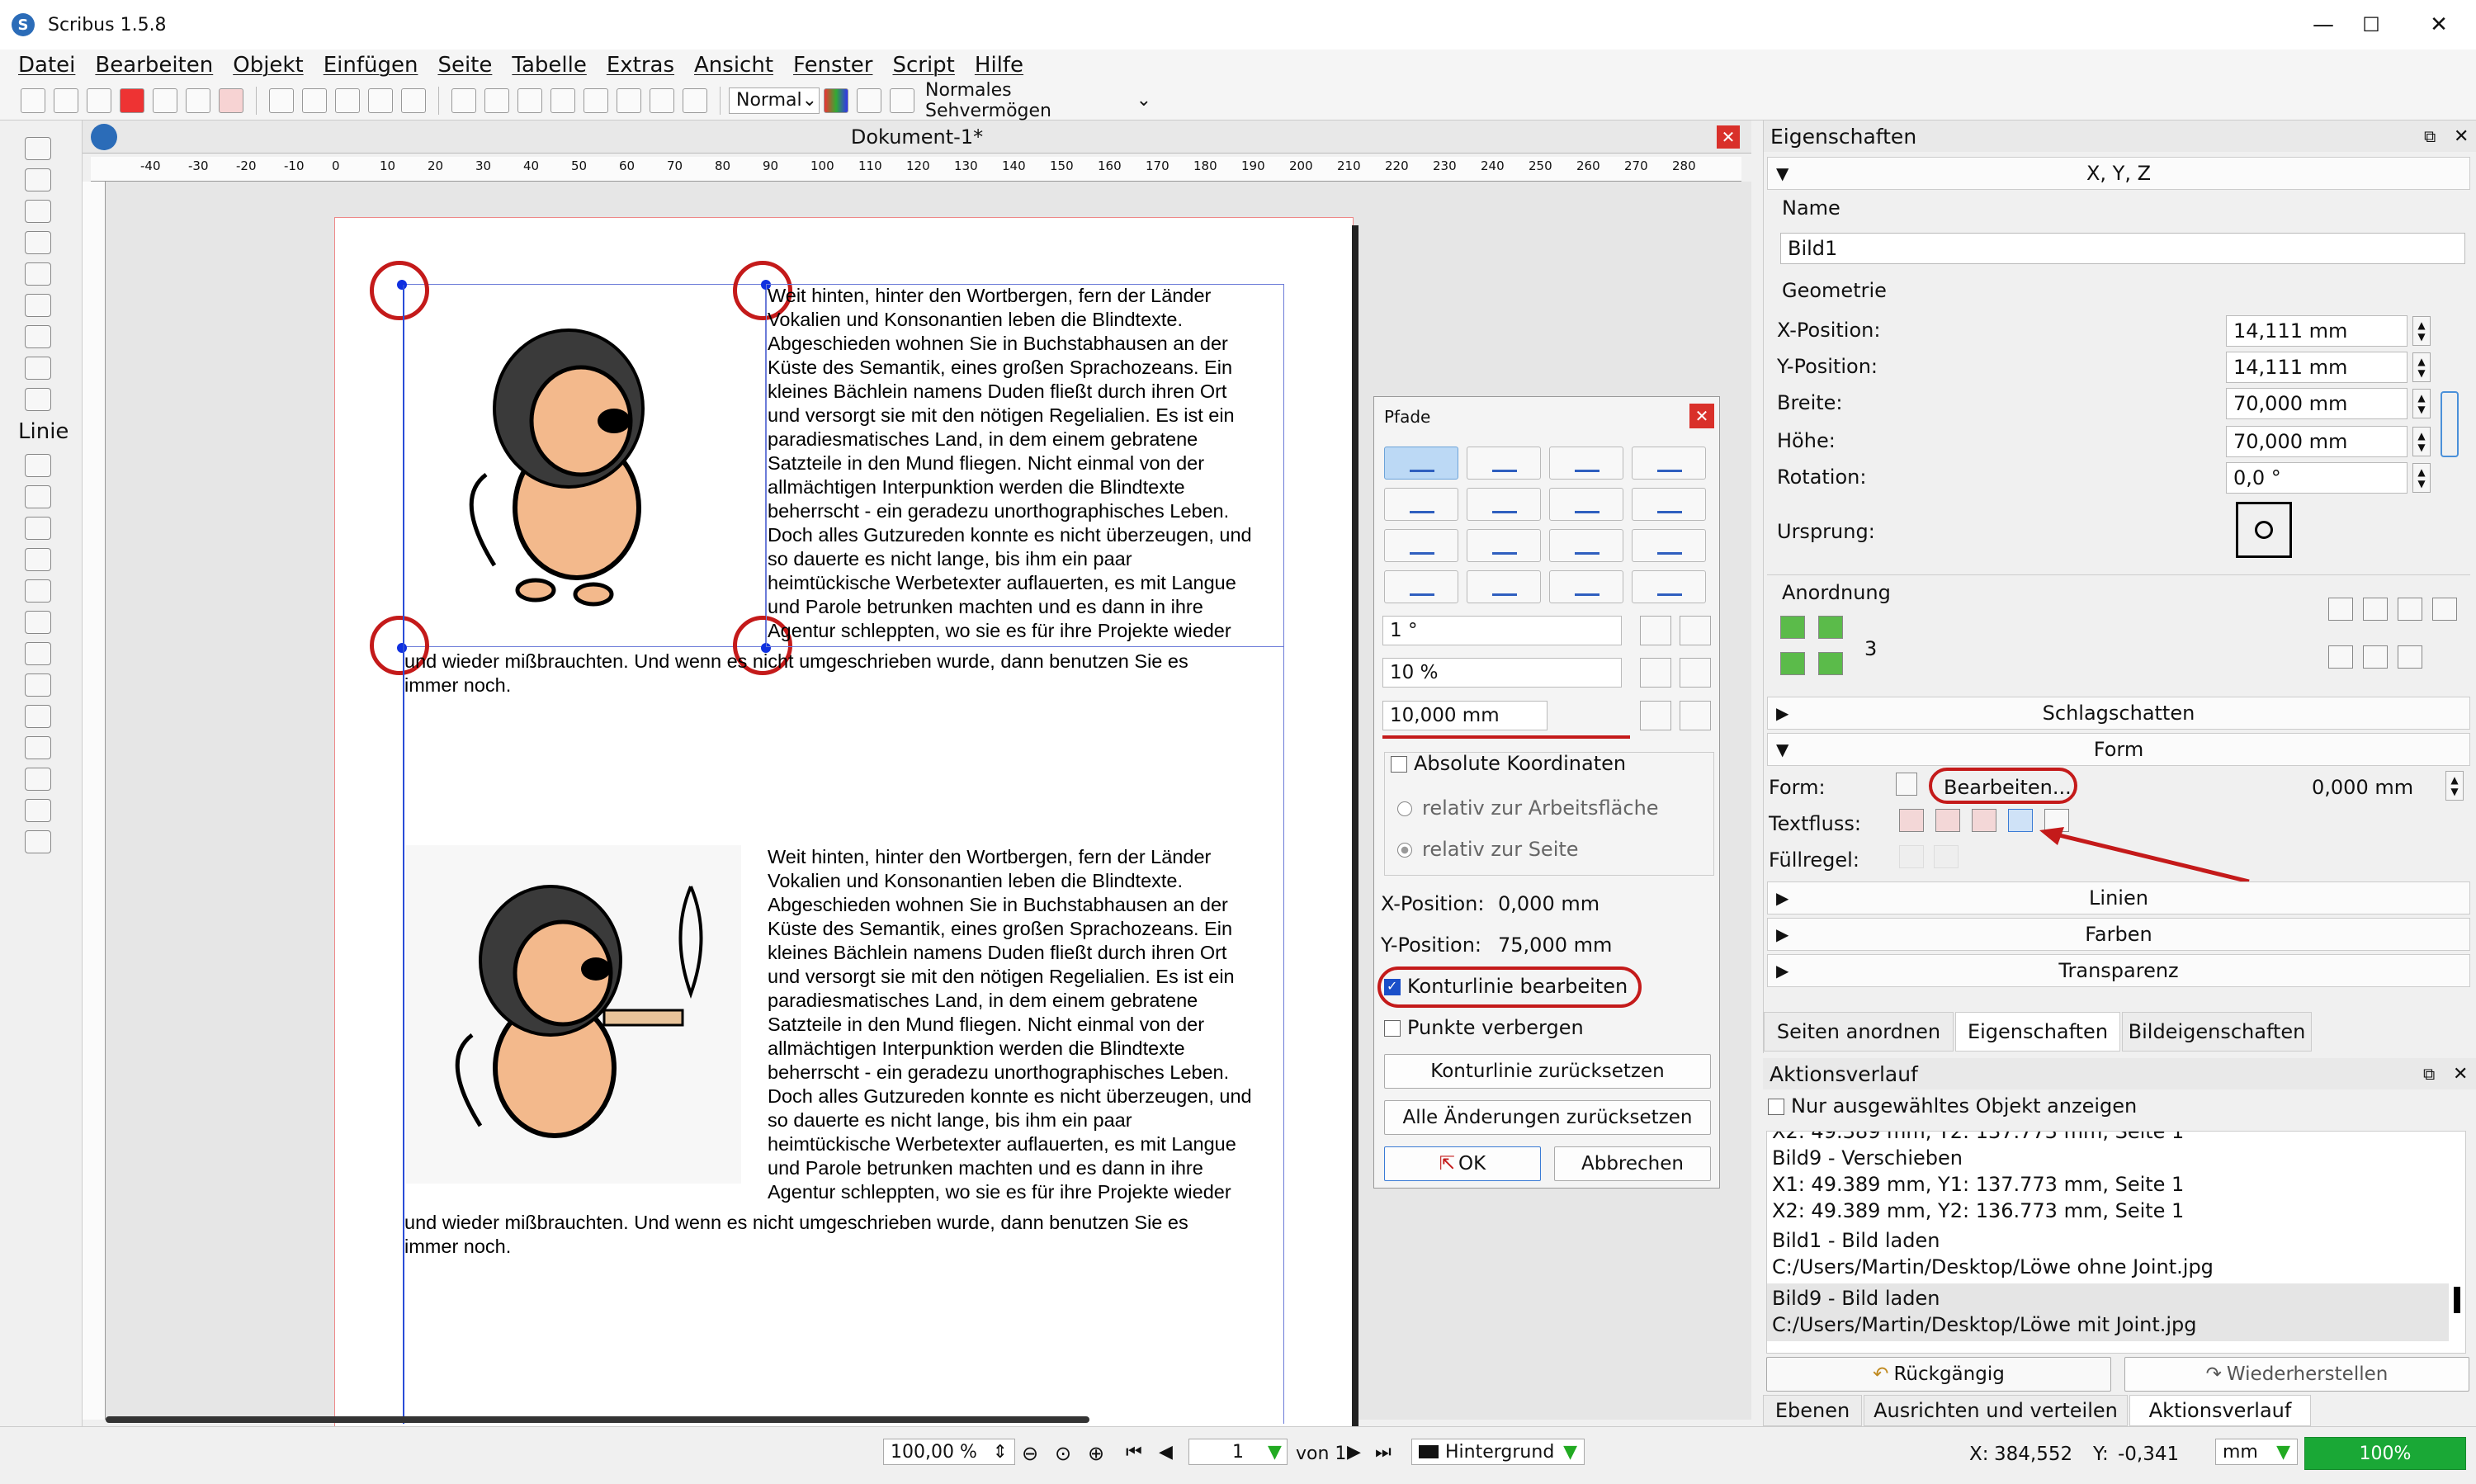 The height and width of the screenshot is (1484, 2476). What do you see at coordinates (2429, 1074) in the screenshot?
I see `float-panel-icon: ⧉` at bounding box center [2429, 1074].